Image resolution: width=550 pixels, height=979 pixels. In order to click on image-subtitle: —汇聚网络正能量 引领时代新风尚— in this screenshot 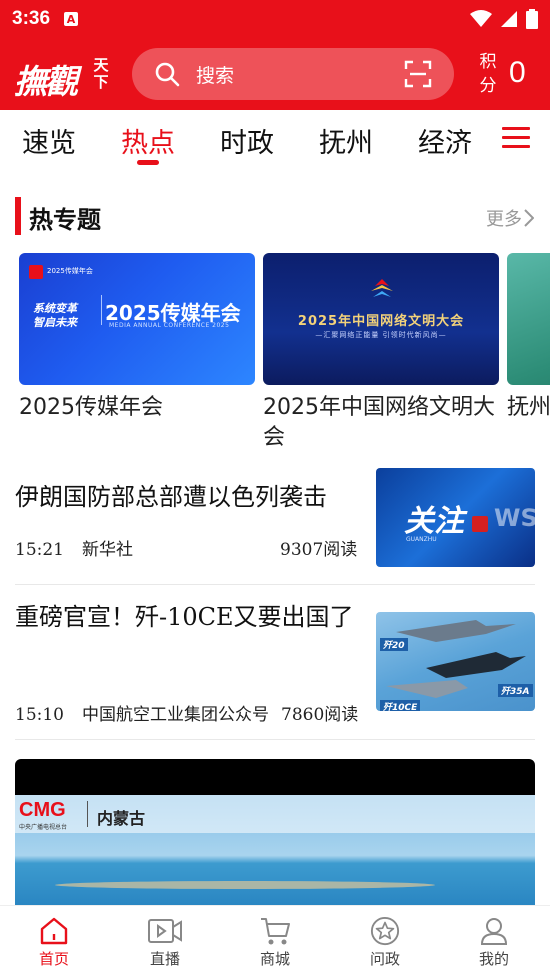, I will do `click(381, 335)`.